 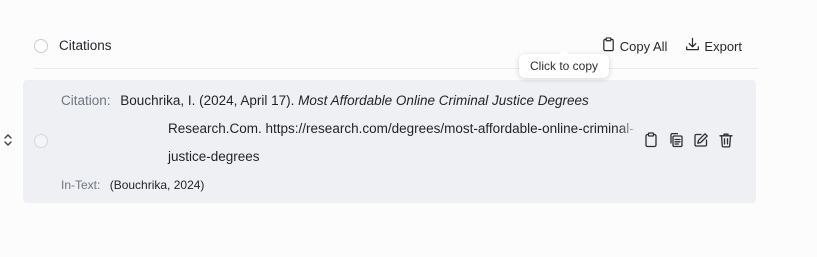 I want to click on citation-label: Citation:, so click(x=86, y=100).